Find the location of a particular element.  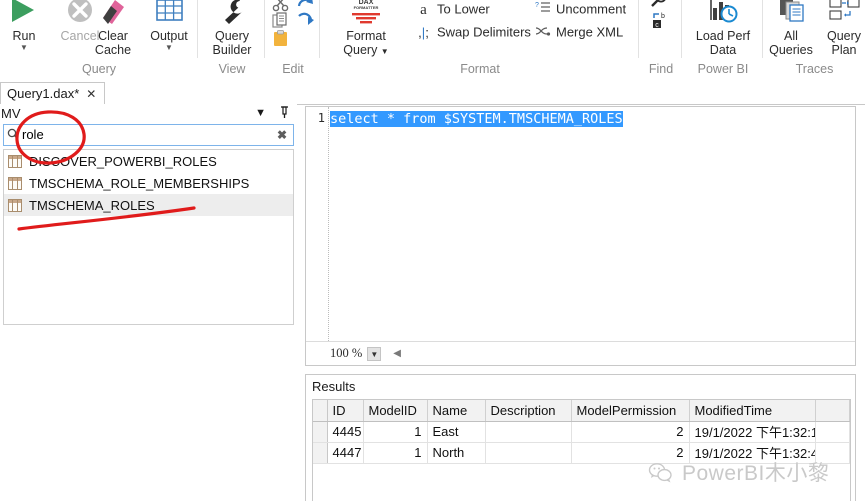

query-builder-label: Query Builder is located at coordinates (232, 43).